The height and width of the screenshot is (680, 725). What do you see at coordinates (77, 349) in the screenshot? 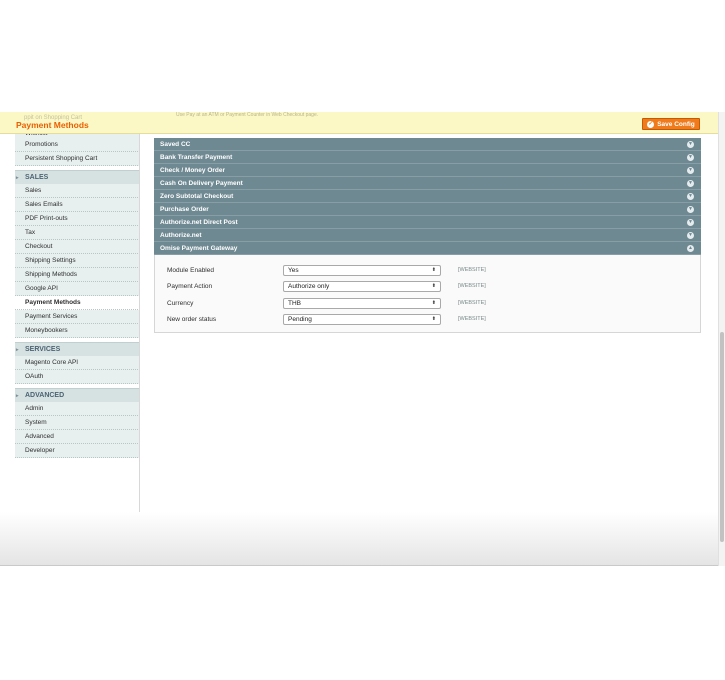
I see `sidebar-section-services: ▸ SERVICES` at bounding box center [77, 349].